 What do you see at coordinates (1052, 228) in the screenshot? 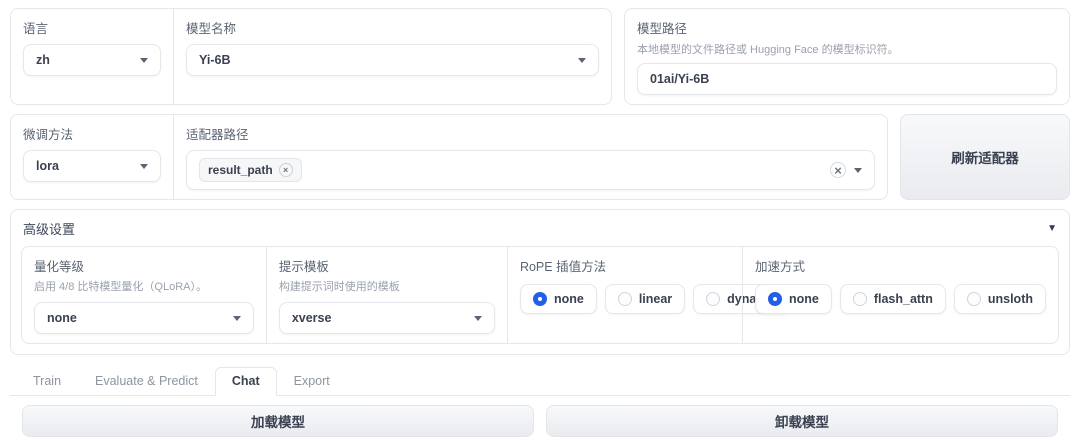
I see `accordion-collapse-icon: ▼` at bounding box center [1052, 228].